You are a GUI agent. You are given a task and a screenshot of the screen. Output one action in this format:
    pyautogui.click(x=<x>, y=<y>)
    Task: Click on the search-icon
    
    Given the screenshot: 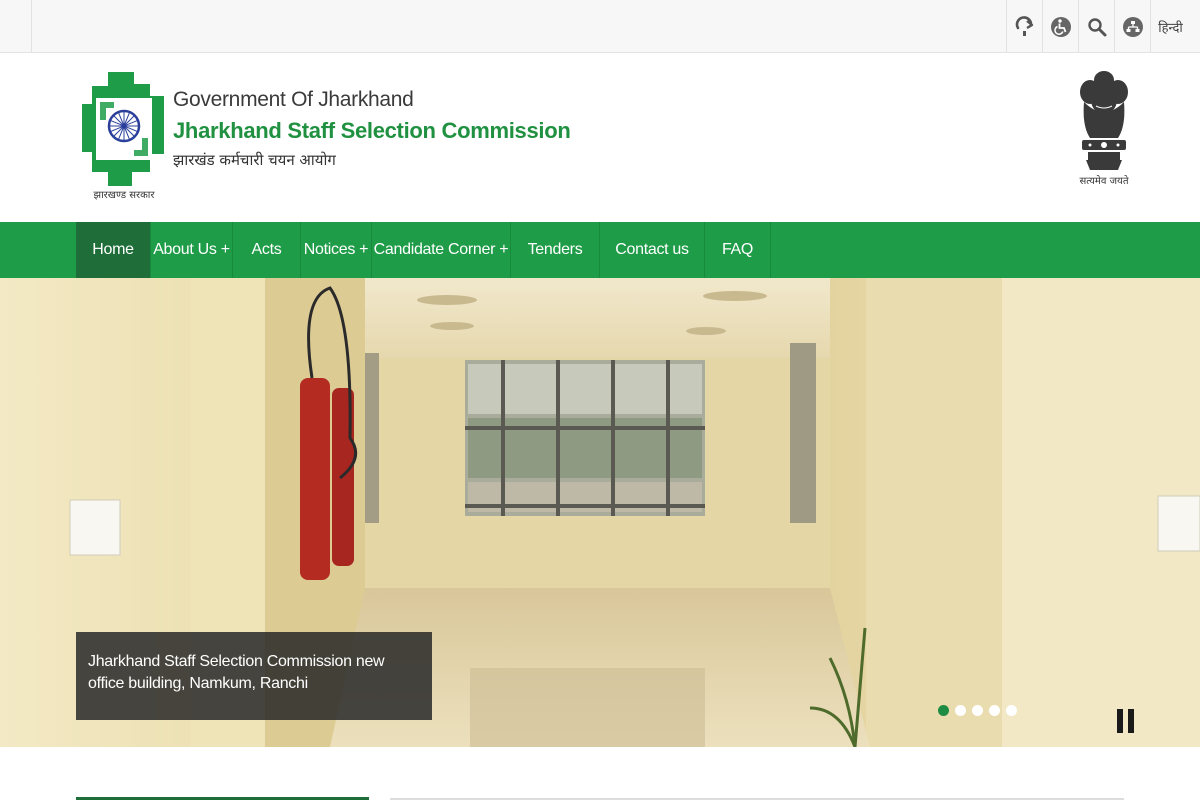 What is the action you would take?
    pyautogui.click(x=1096, y=26)
    